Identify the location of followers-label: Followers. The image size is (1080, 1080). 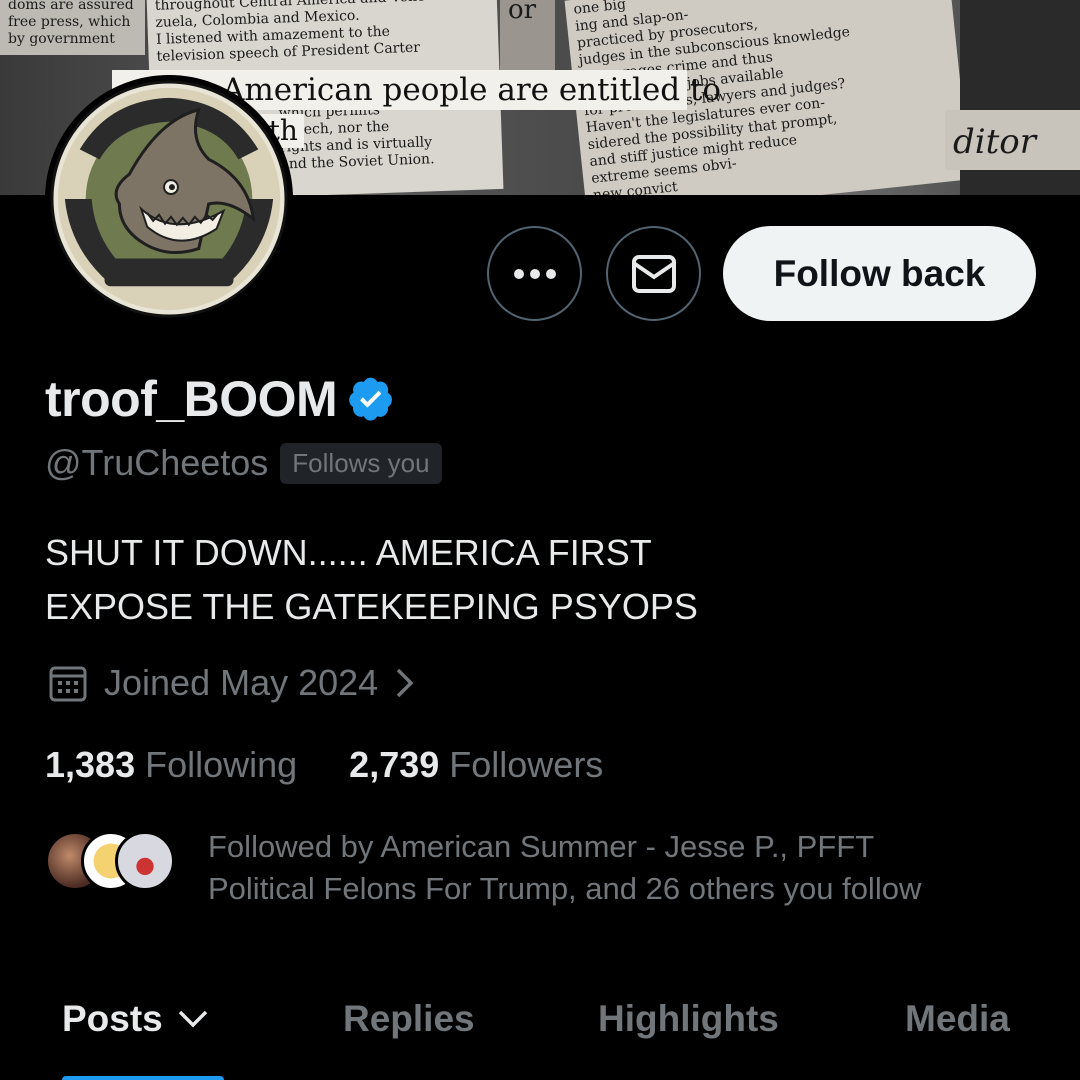
(526, 764).